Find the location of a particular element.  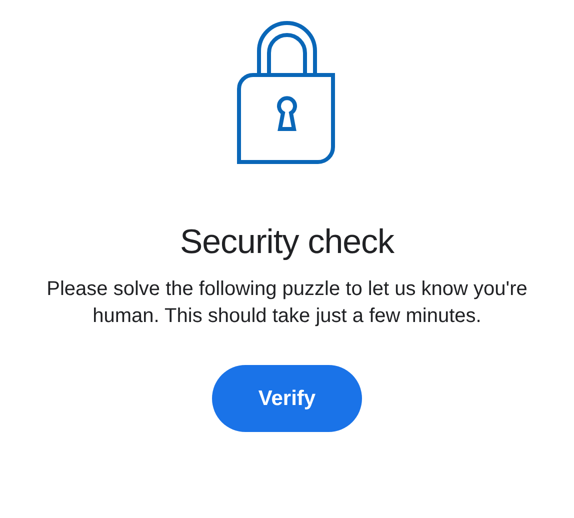

instruction-text: Please solve the following puzzle to let us know you're human. This should take just a few minutes. is located at coordinates (287, 303).